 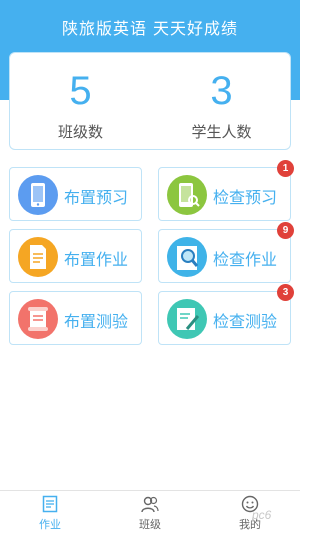 I want to click on assign-homework-button: 布置作业, so click(x=75, y=256).